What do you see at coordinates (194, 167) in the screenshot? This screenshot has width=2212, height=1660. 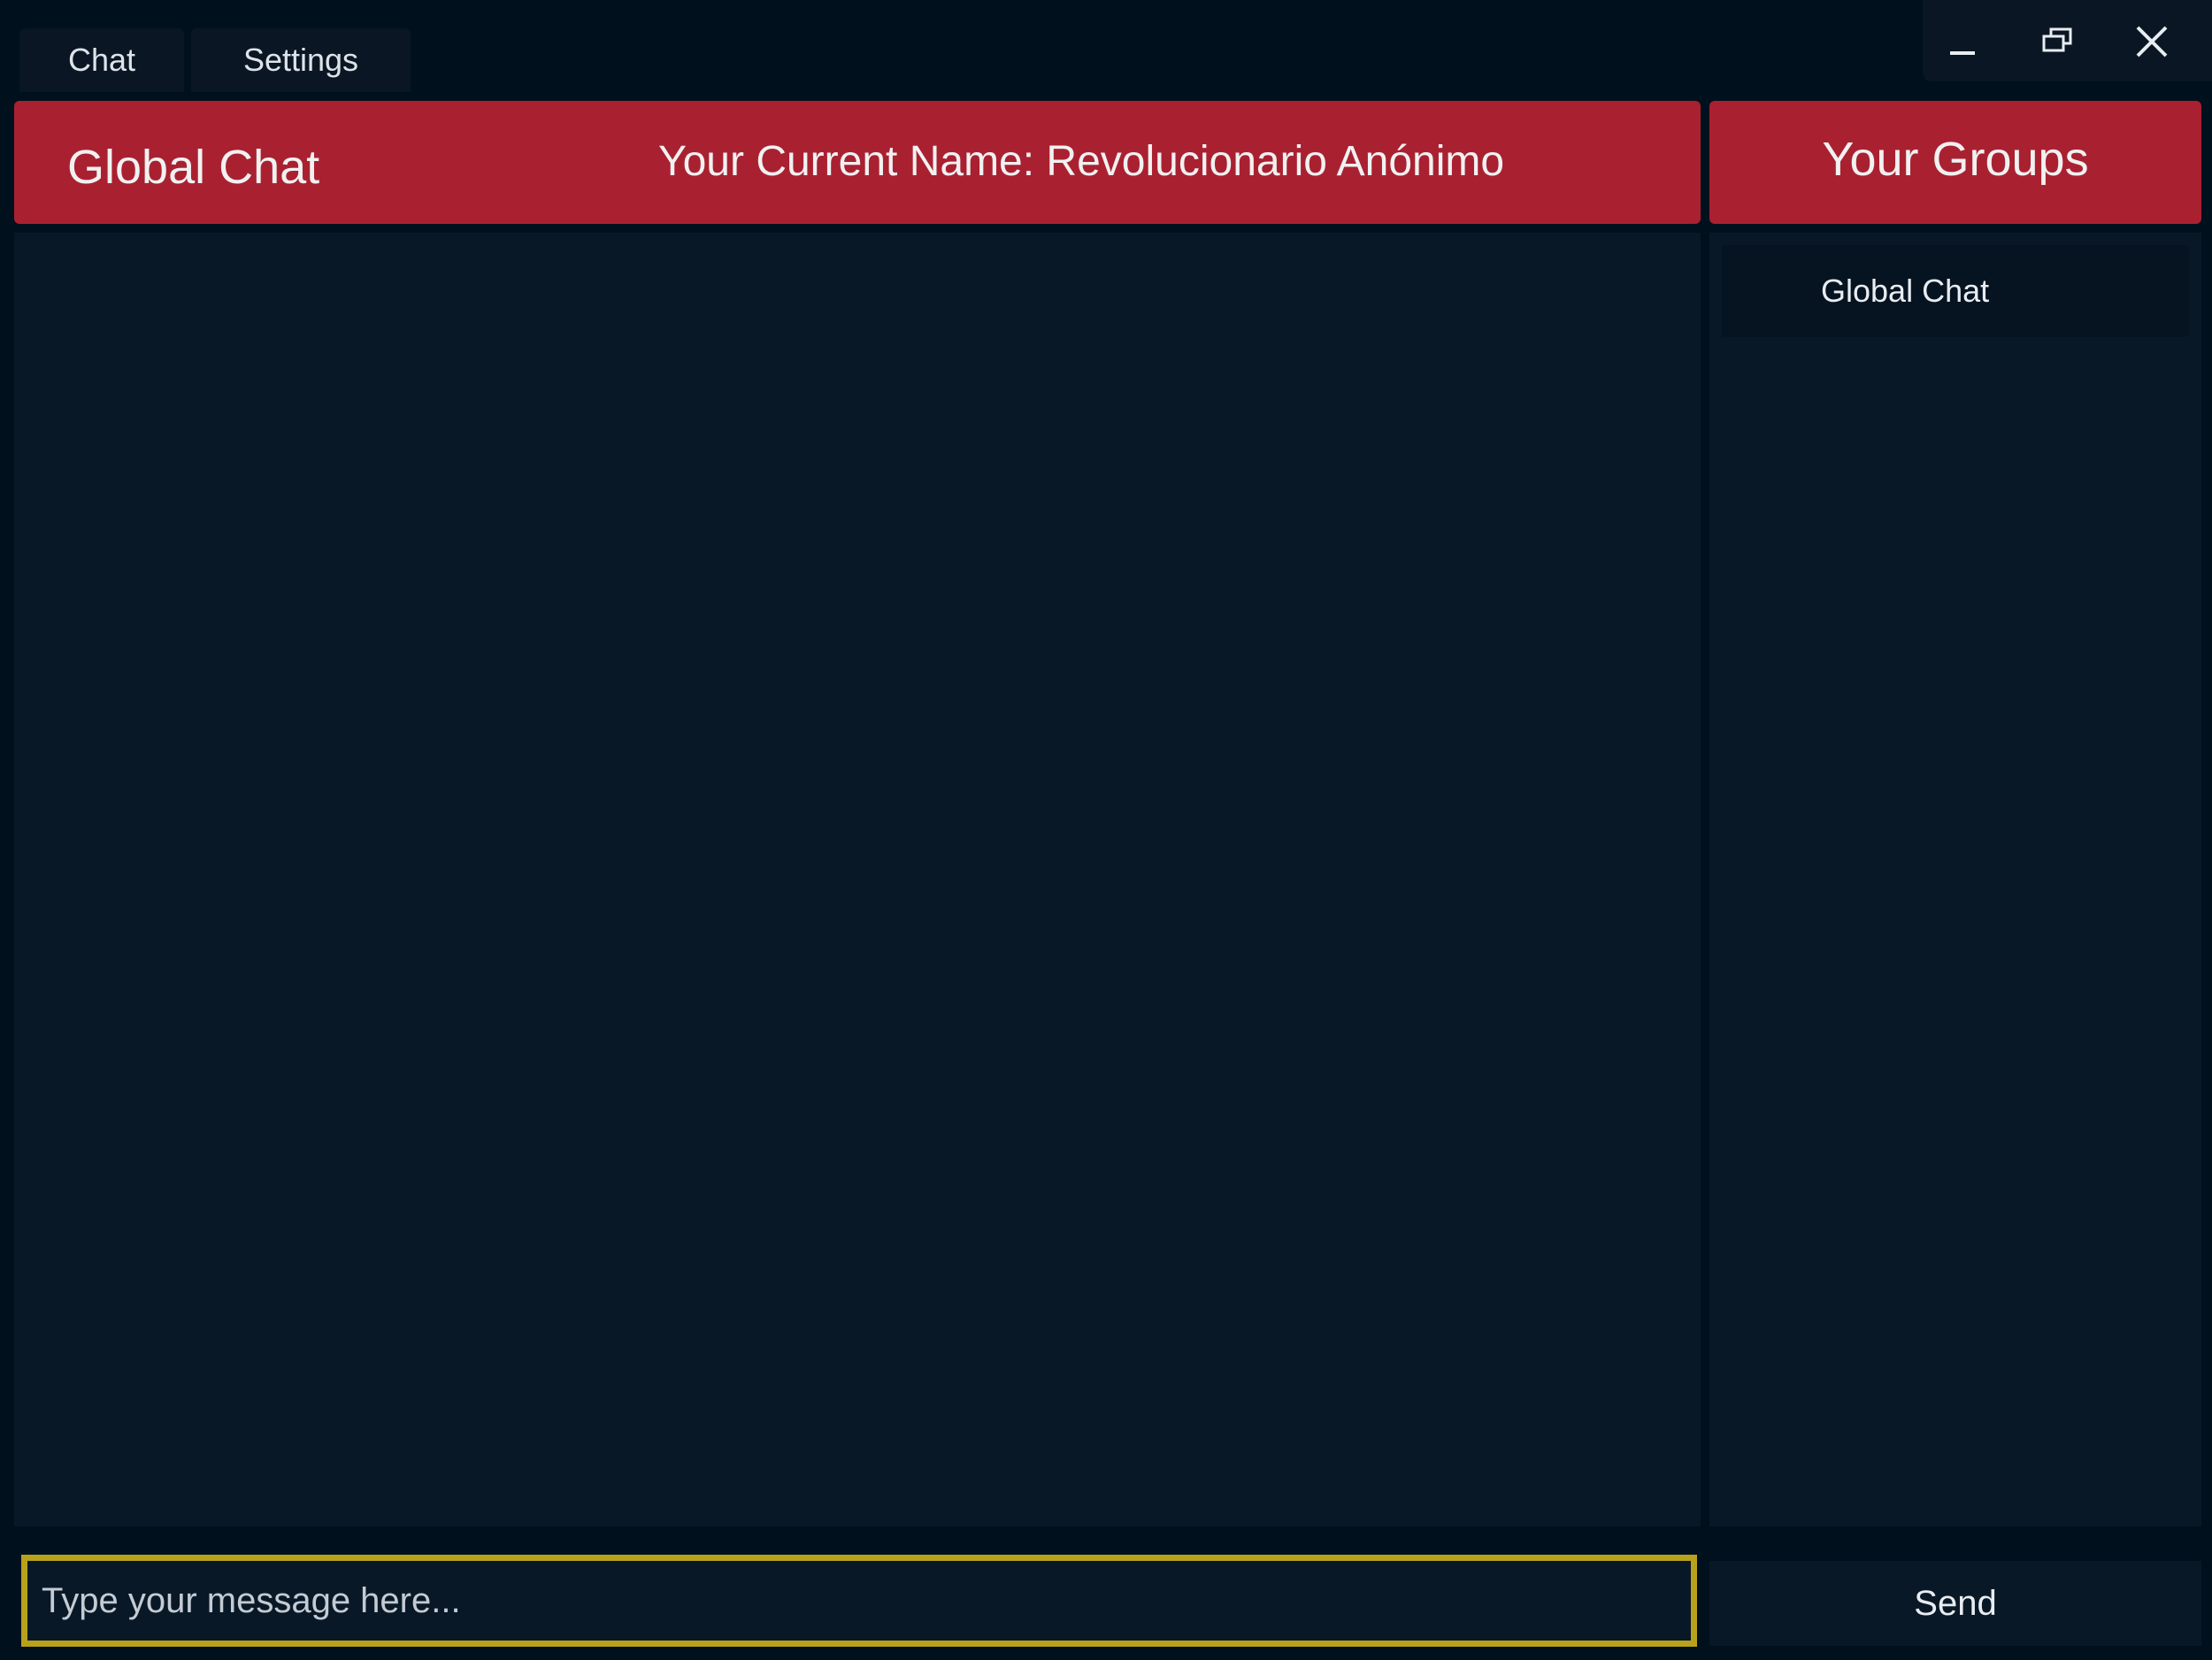 I see `chat-title: Global Chat` at bounding box center [194, 167].